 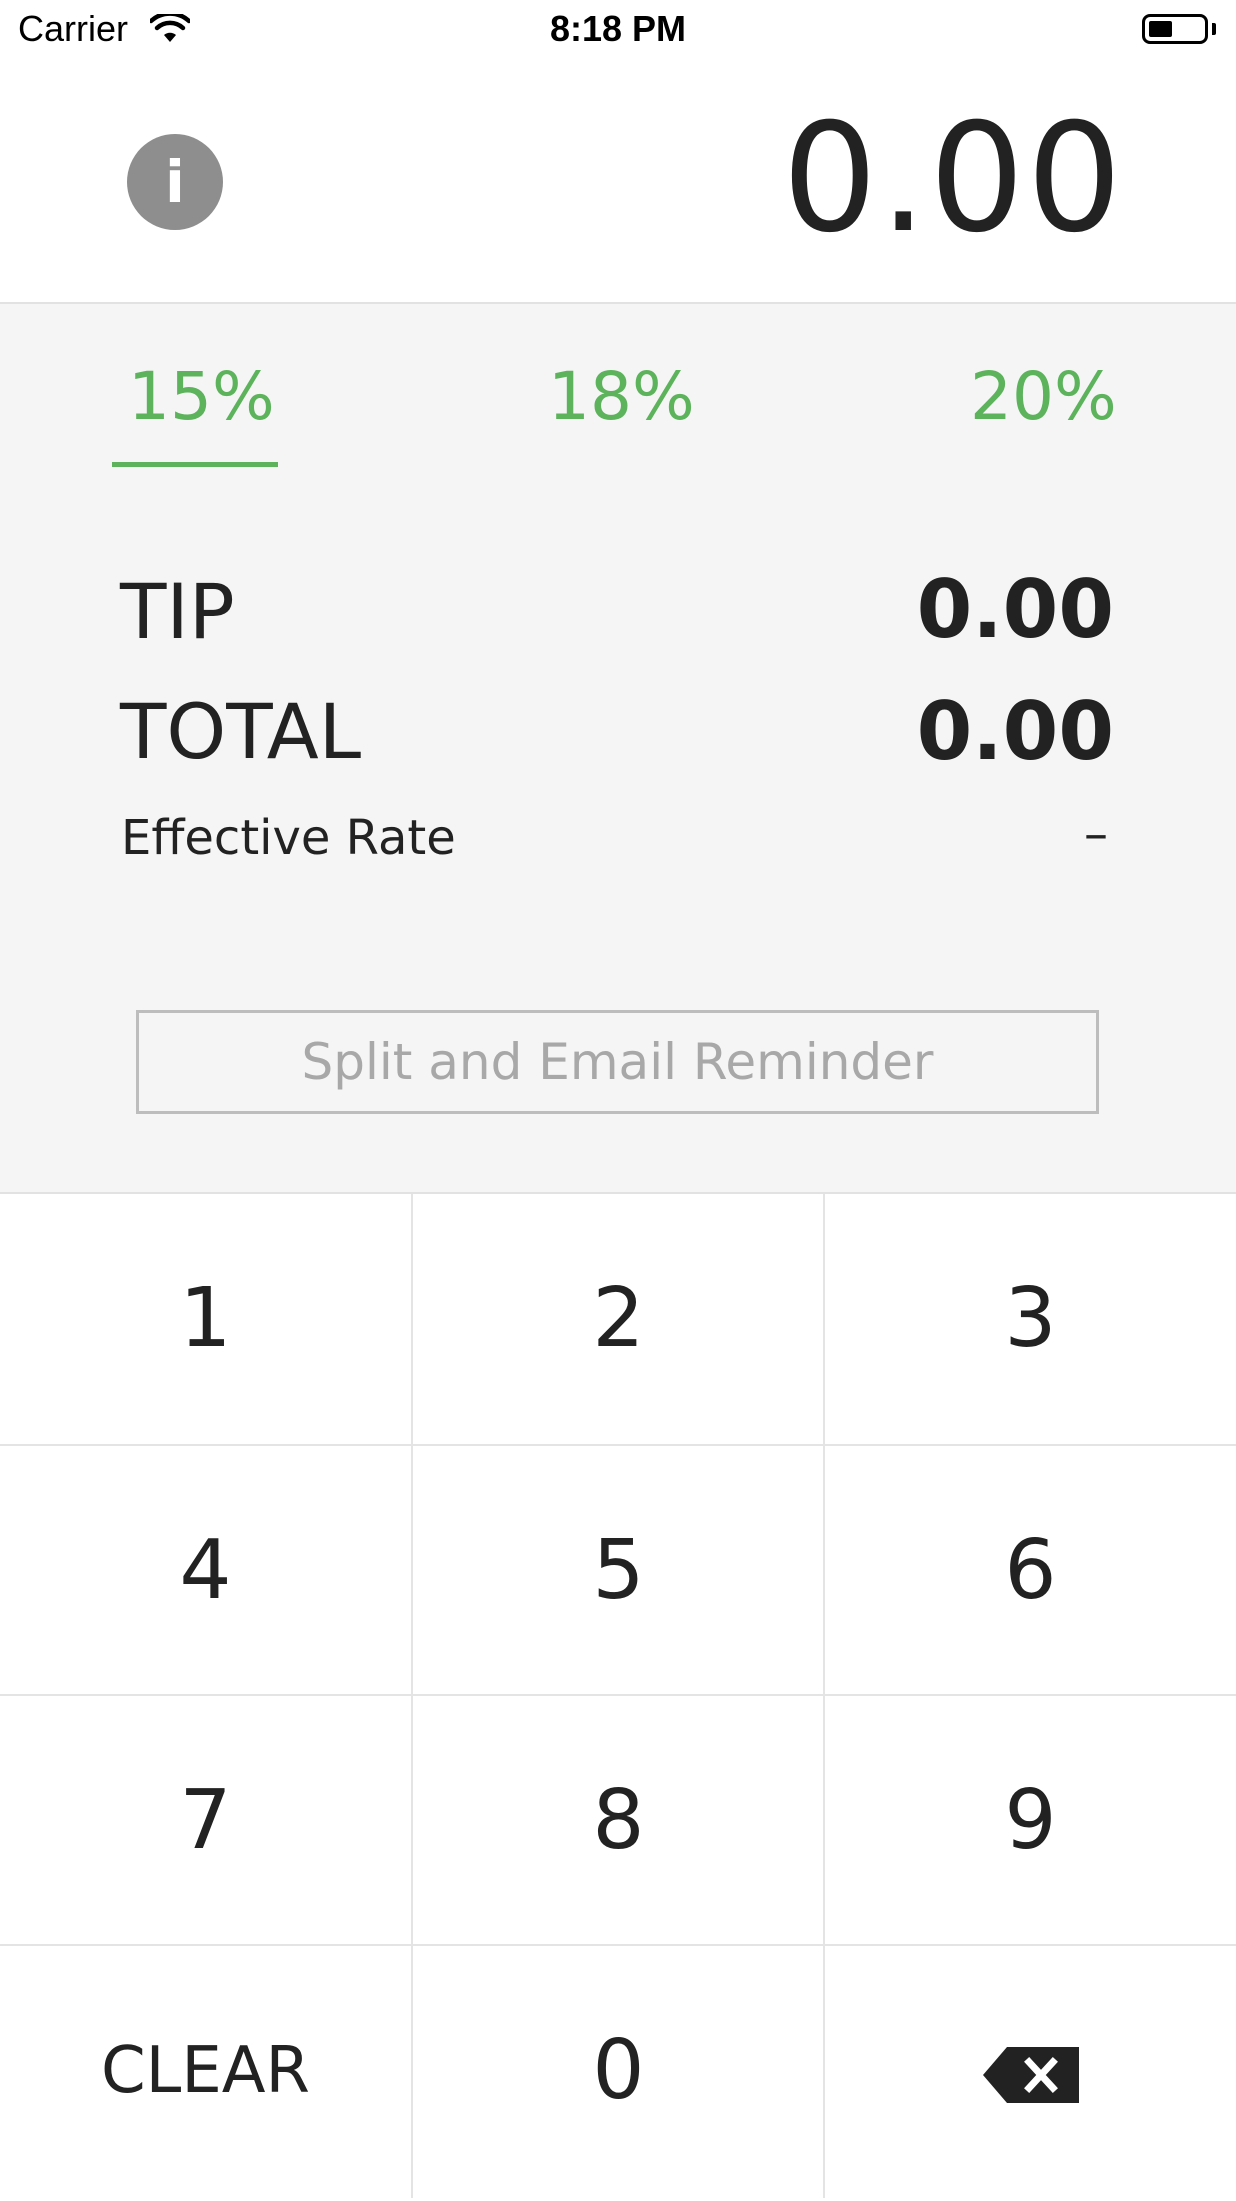 What do you see at coordinates (1030, 1821) in the screenshot?
I see `key-9: 9` at bounding box center [1030, 1821].